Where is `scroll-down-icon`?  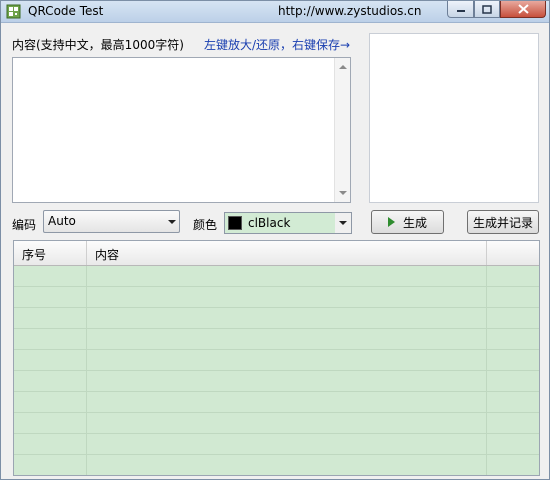
scroll-down-icon is located at coordinates (343, 193).